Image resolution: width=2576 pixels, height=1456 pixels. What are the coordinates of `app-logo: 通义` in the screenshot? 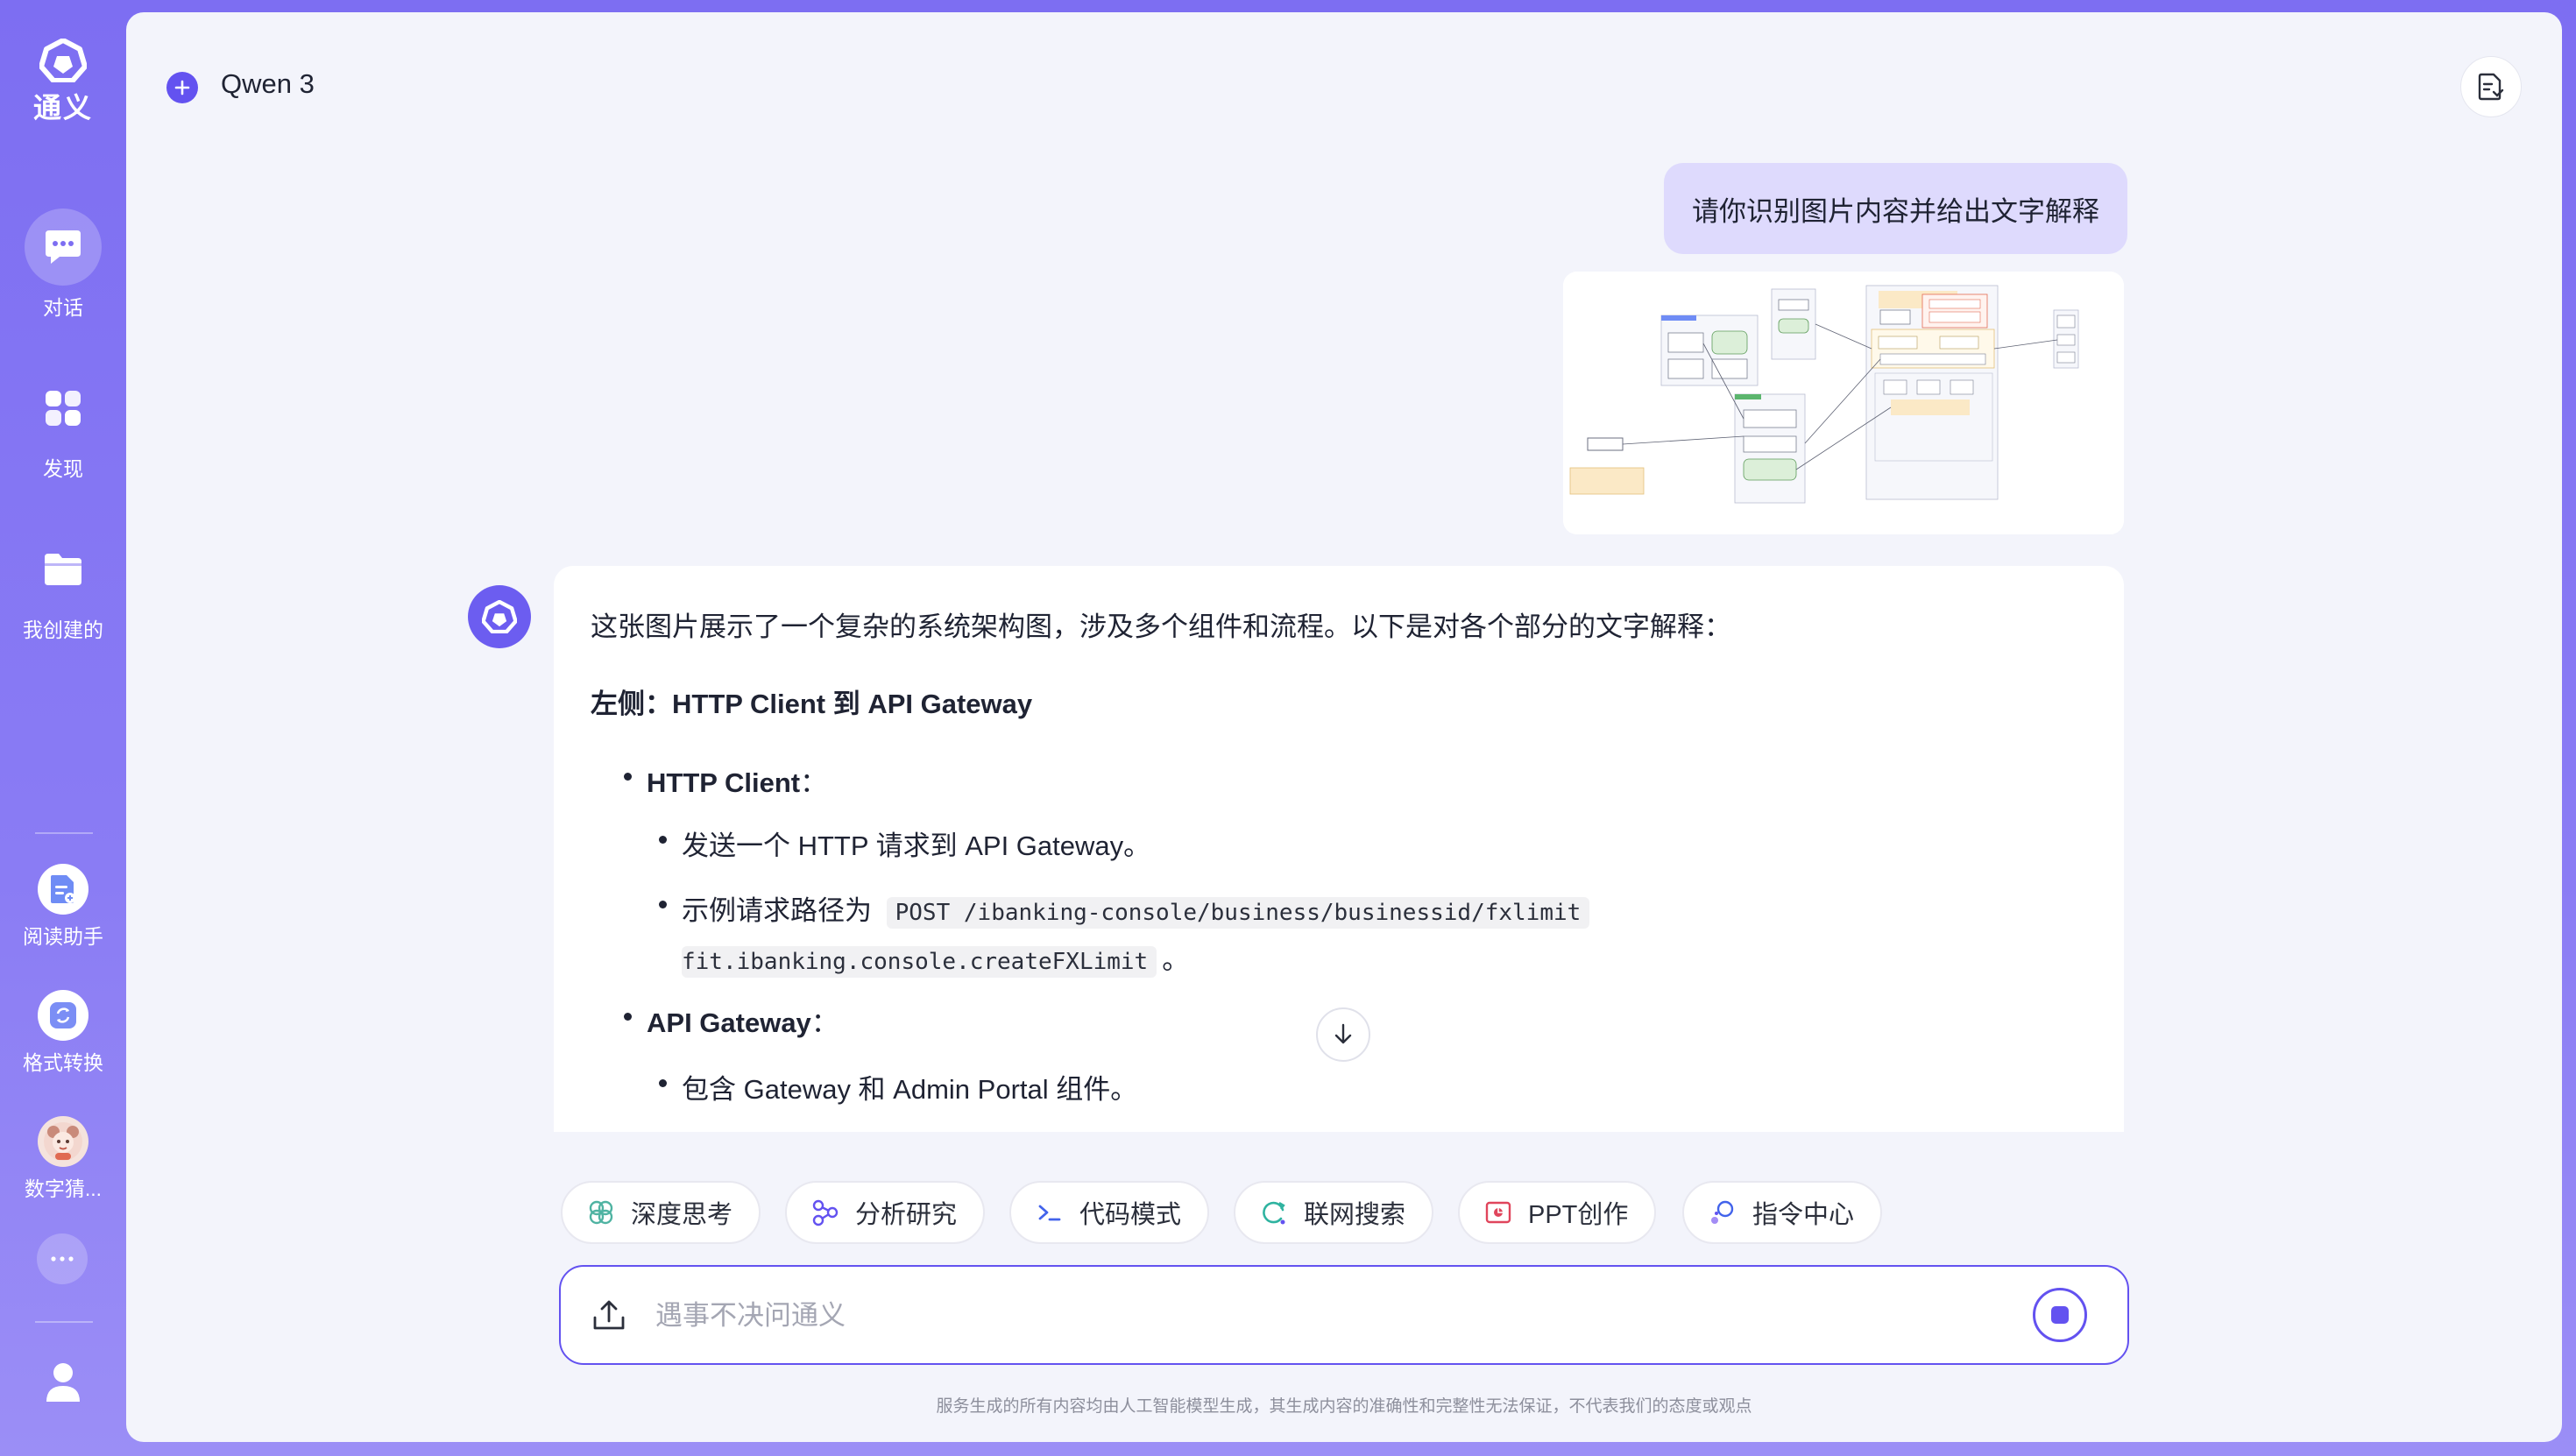 It's located at (63, 82).